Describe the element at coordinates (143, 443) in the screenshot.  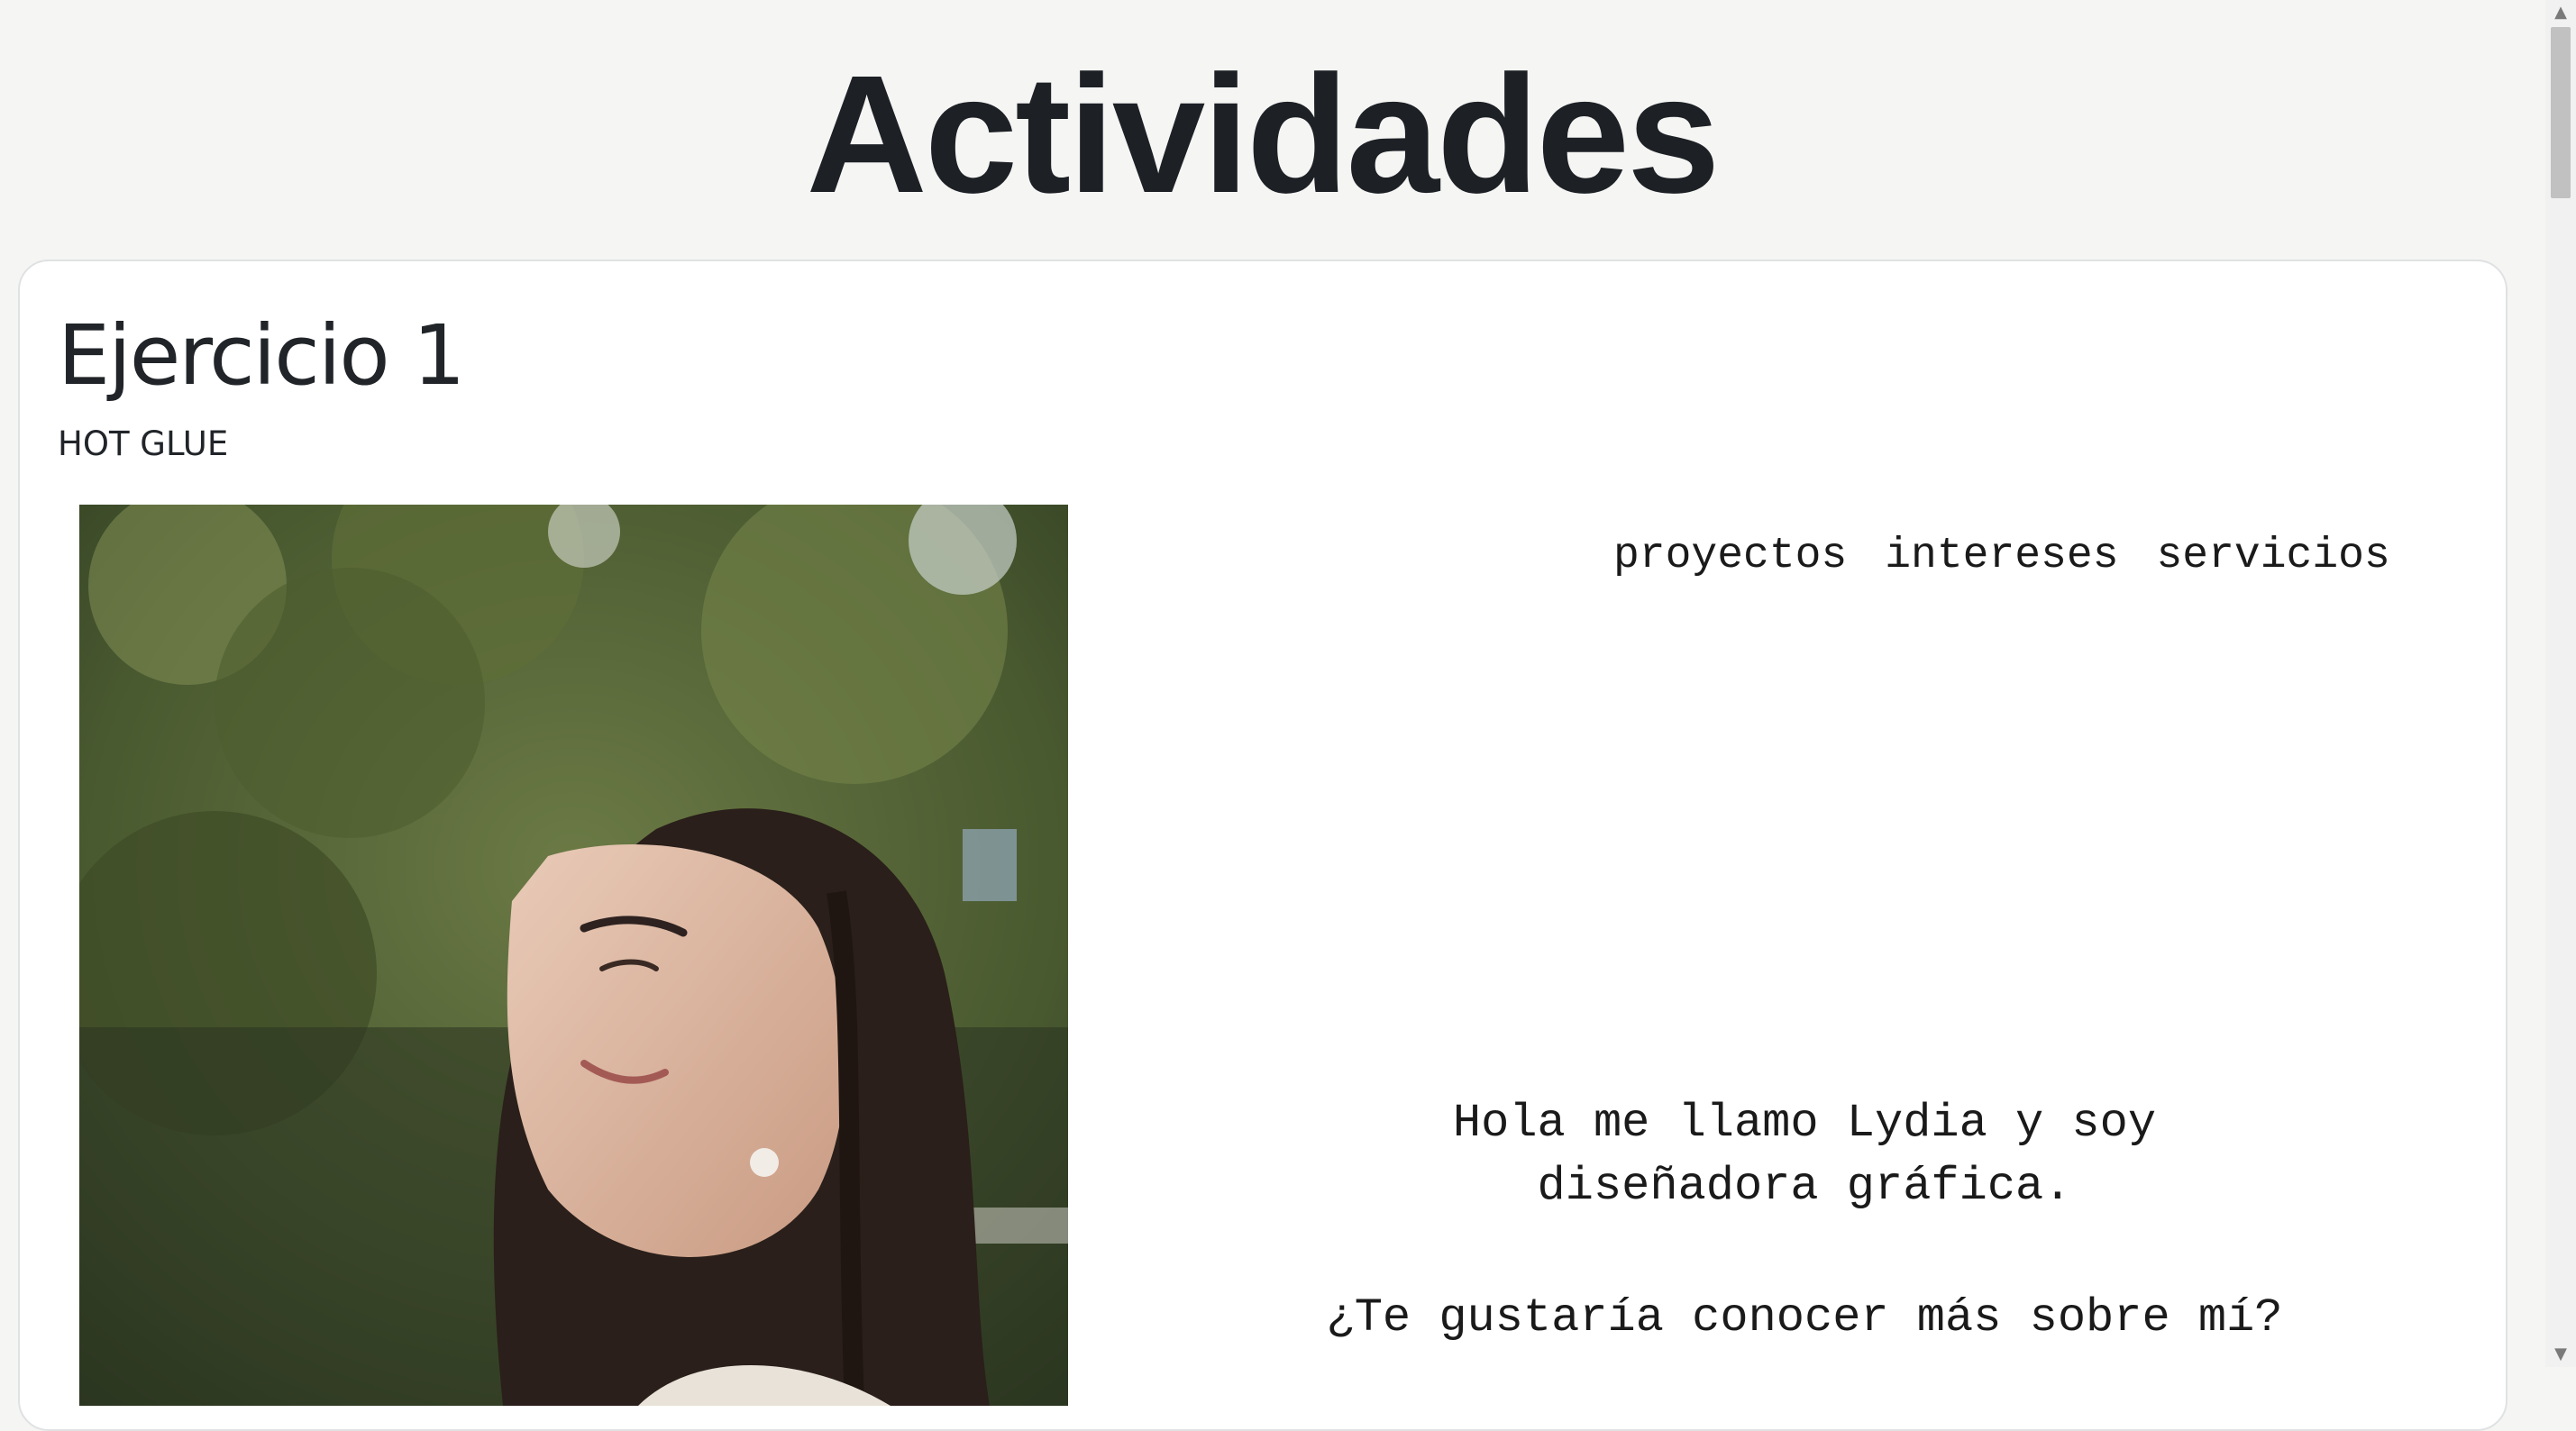
I see `exercise-subtitle: HOT GLUE` at that location.